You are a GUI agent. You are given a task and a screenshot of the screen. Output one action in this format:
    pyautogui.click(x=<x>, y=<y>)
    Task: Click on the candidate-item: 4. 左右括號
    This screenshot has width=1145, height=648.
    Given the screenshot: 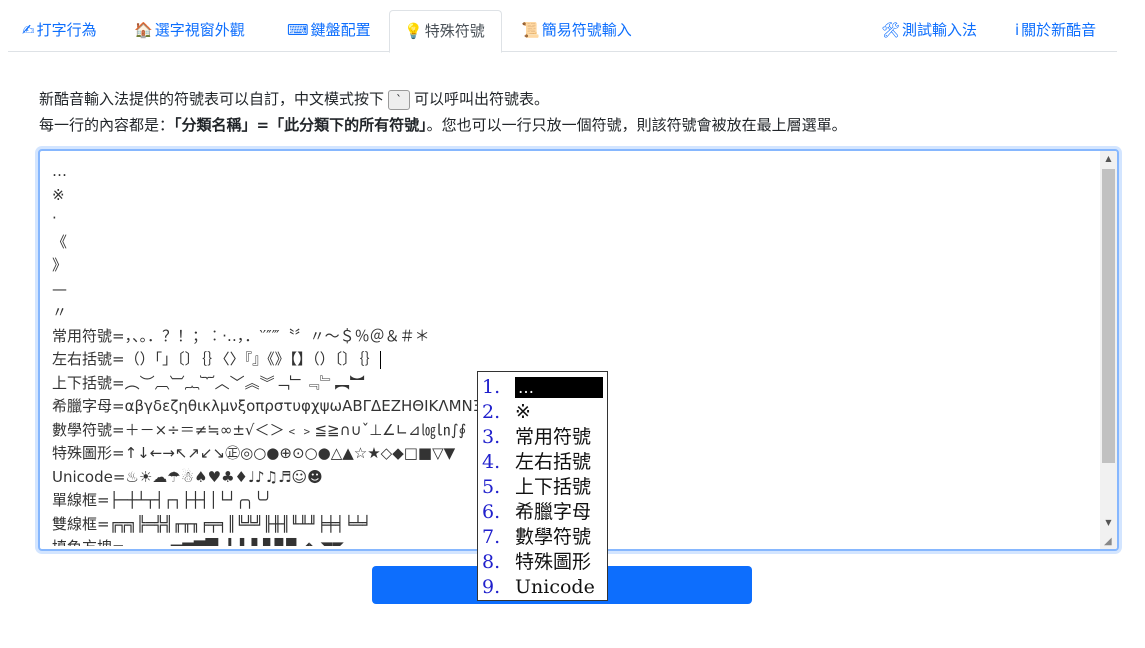 What is the action you would take?
    pyautogui.click(x=542, y=462)
    